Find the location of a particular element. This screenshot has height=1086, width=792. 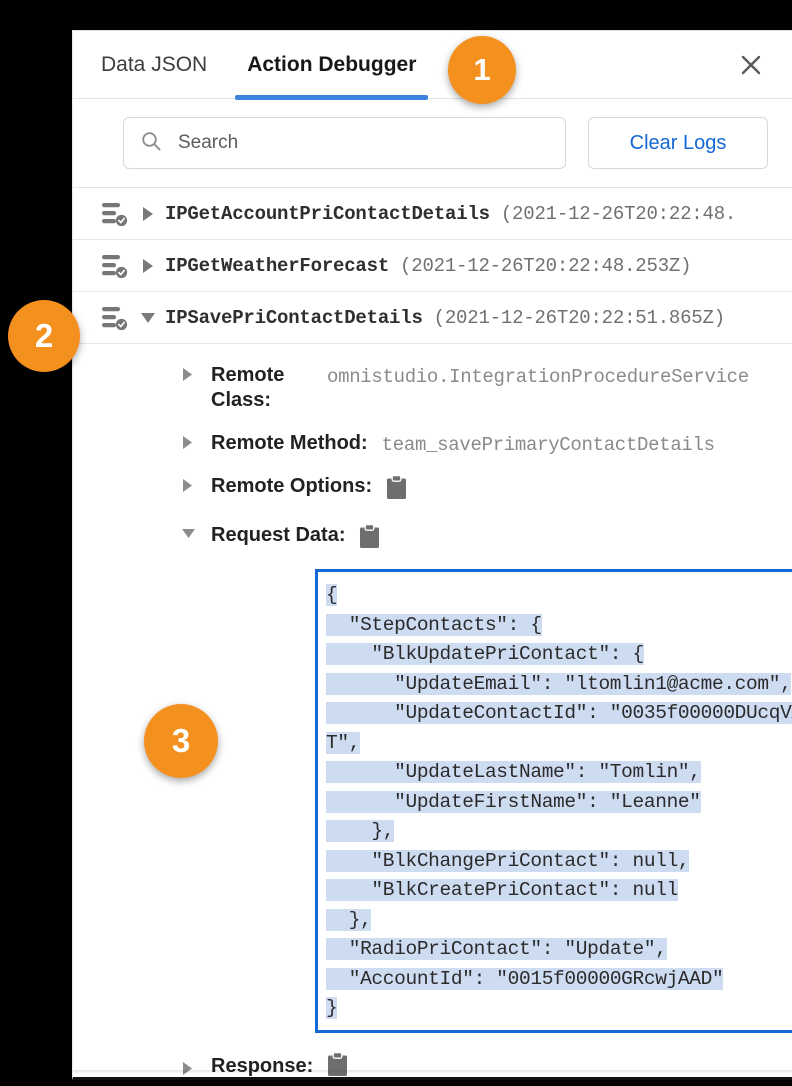

log-timestamp: (2021-12-26T20:22:48.253Z) is located at coordinates (546, 265).